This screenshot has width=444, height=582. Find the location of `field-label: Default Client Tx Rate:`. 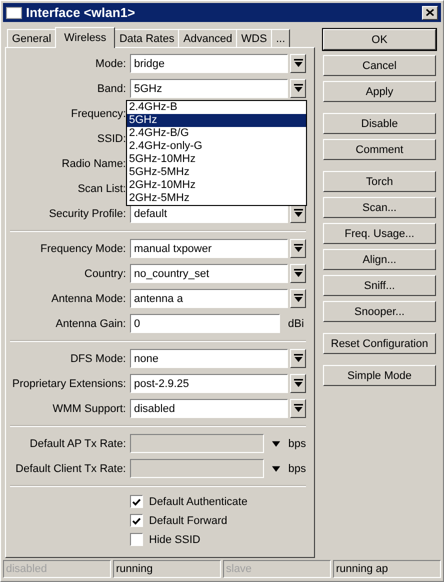

field-label: Default Client Tx Rate: is located at coordinates (70, 468).